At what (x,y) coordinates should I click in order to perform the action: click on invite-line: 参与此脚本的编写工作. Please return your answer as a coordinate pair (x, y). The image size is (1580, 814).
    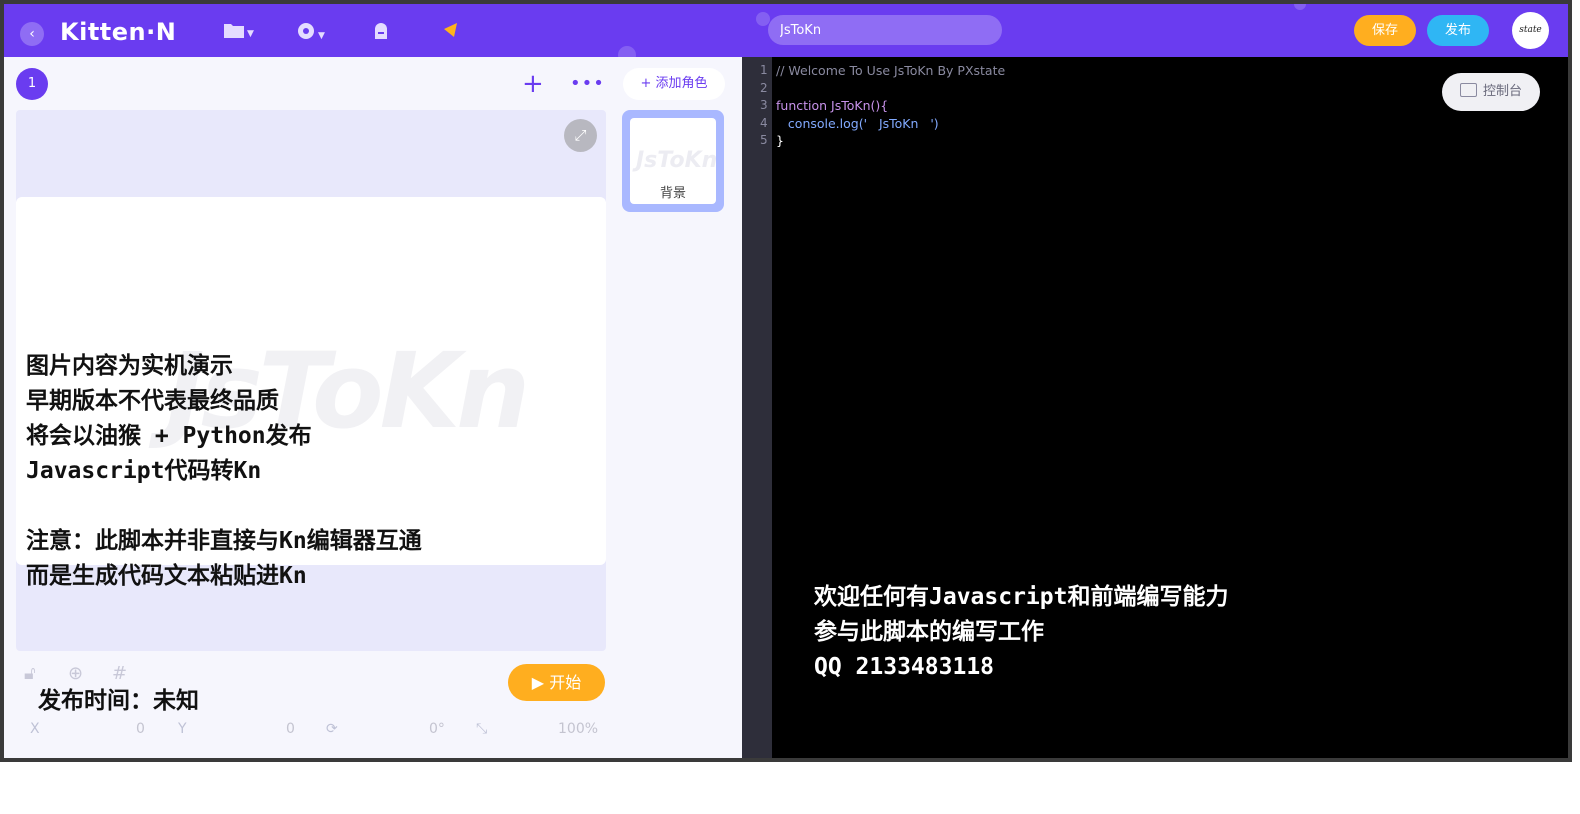
    Looking at the image, I should click on (929, 632).